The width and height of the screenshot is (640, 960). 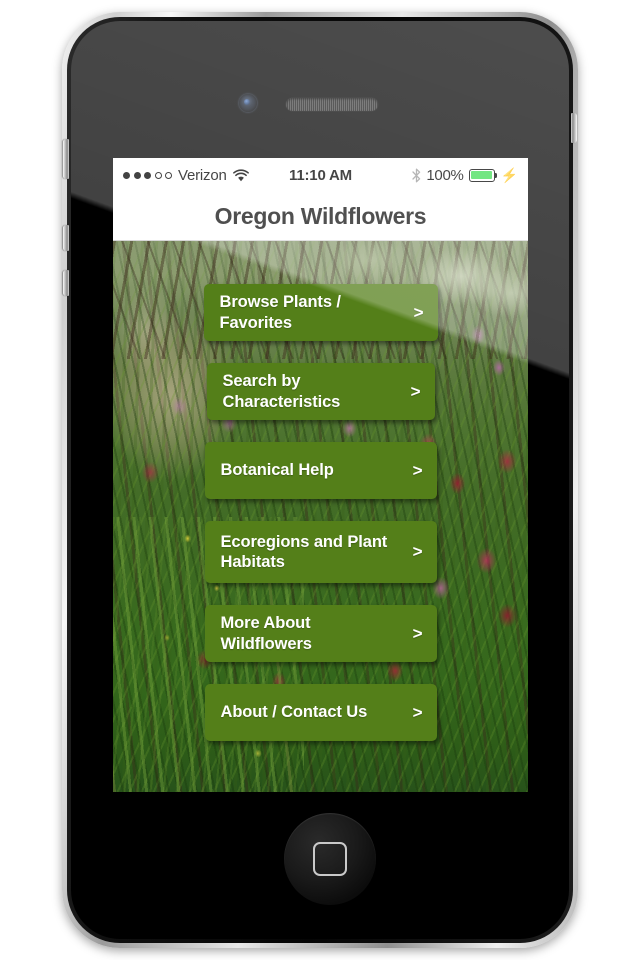 What do you see at coordinates (416, 175) in the screenshot?
I see `bluetooth-icon` at bounding box center [416, 175].